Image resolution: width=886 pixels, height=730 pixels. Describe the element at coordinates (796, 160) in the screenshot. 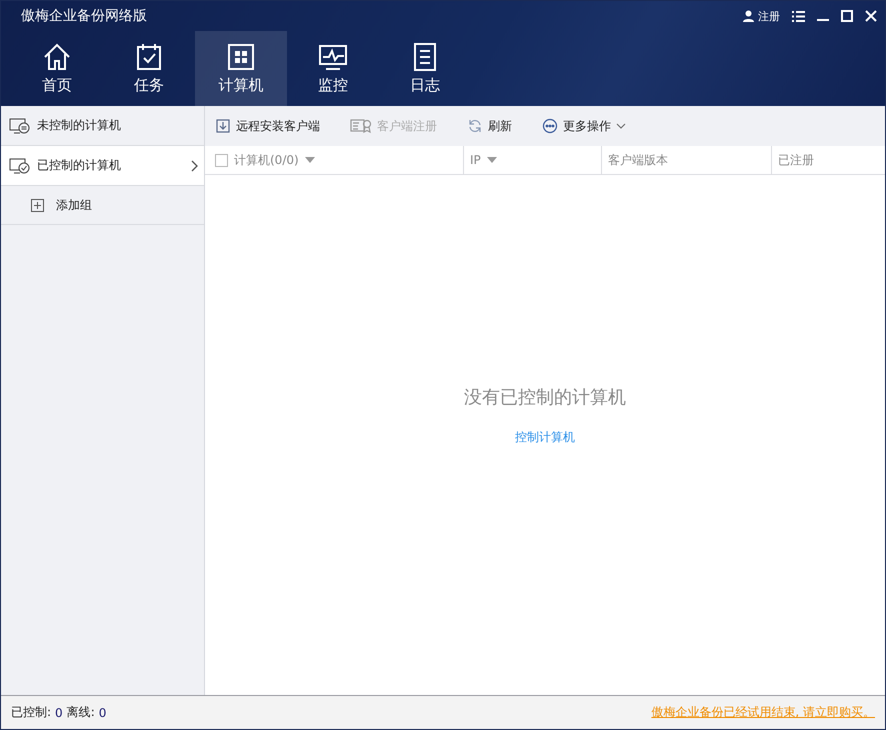

I see `column-header: 已注册` at that location.